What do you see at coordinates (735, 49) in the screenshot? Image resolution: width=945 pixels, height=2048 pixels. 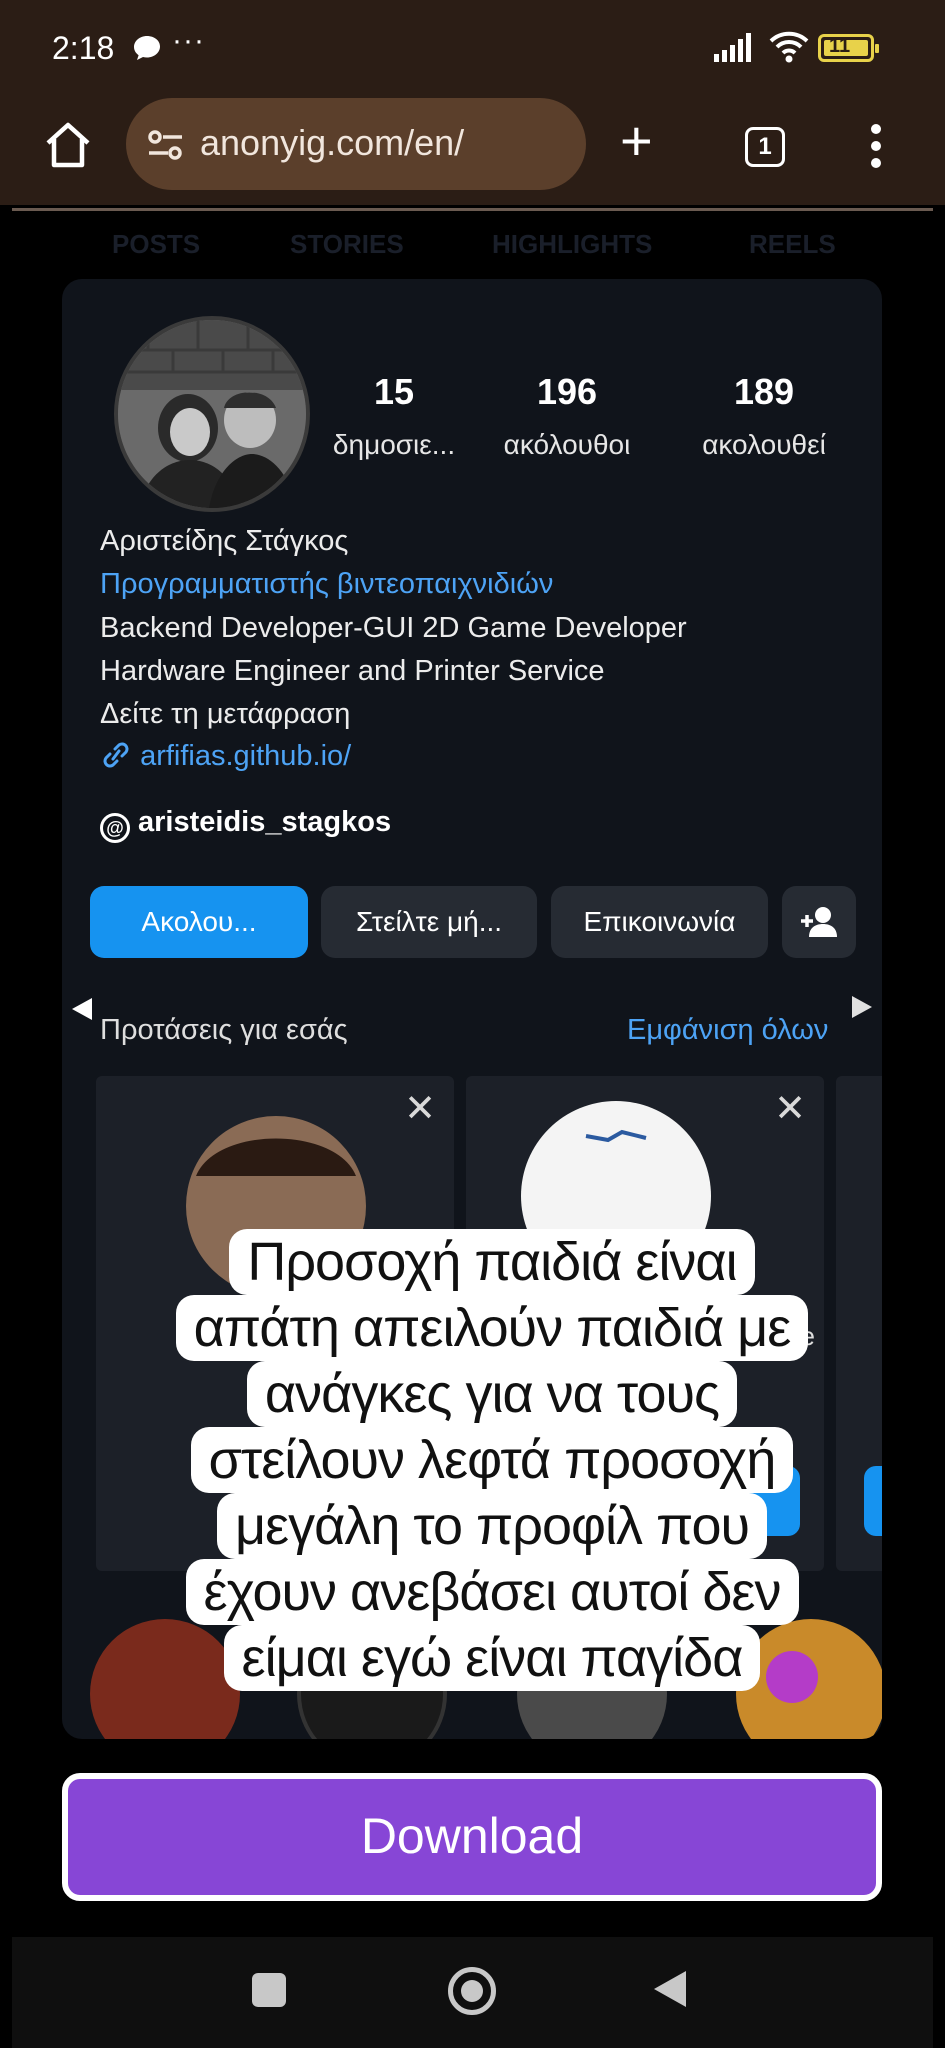 I see `signal-icon` at bounding box center [735, 49].